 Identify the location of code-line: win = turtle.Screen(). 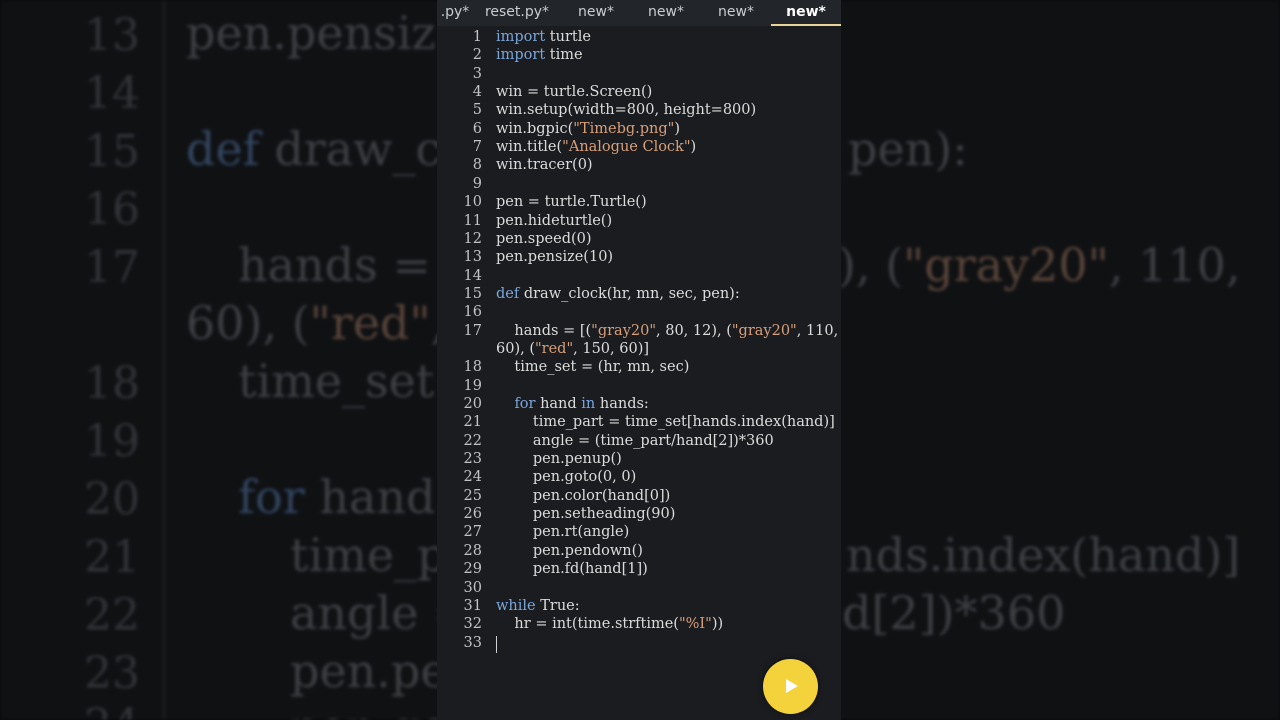
(574, 92).